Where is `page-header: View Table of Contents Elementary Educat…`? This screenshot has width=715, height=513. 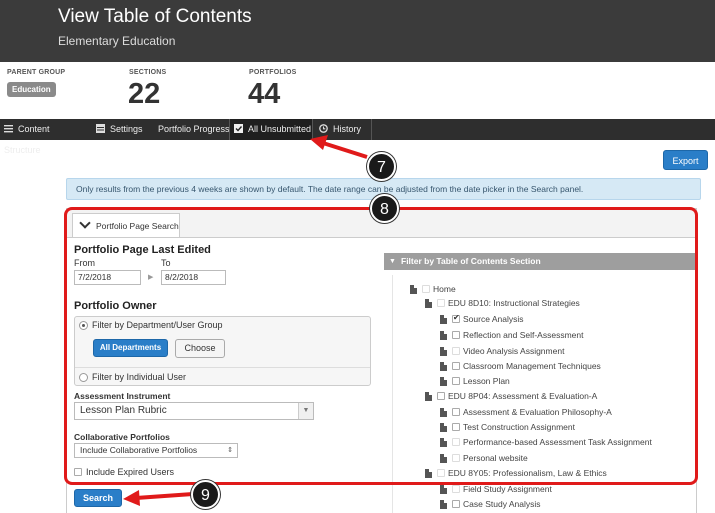
page-header: View Table of Contents Elementary Educat… is located at coordinates (357, 31).